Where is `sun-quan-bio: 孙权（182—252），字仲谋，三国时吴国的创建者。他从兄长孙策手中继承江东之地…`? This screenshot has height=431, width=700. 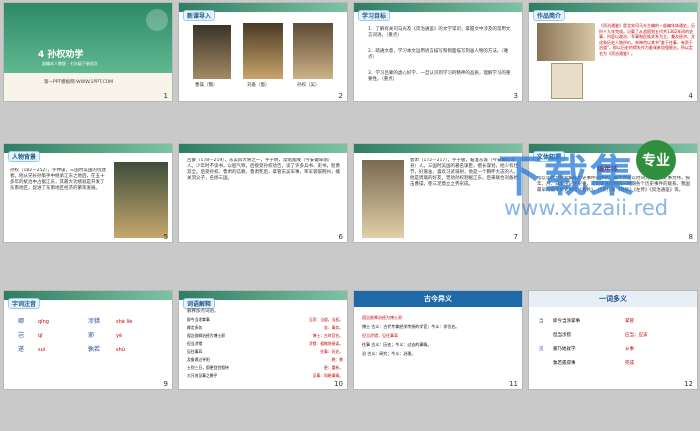
sun-quan-bio: 孙权（182—252），字仲谋，三国时吴国的创建者。他从兄长孙策手中继承江东之地… is located at coordinates (58, 179).